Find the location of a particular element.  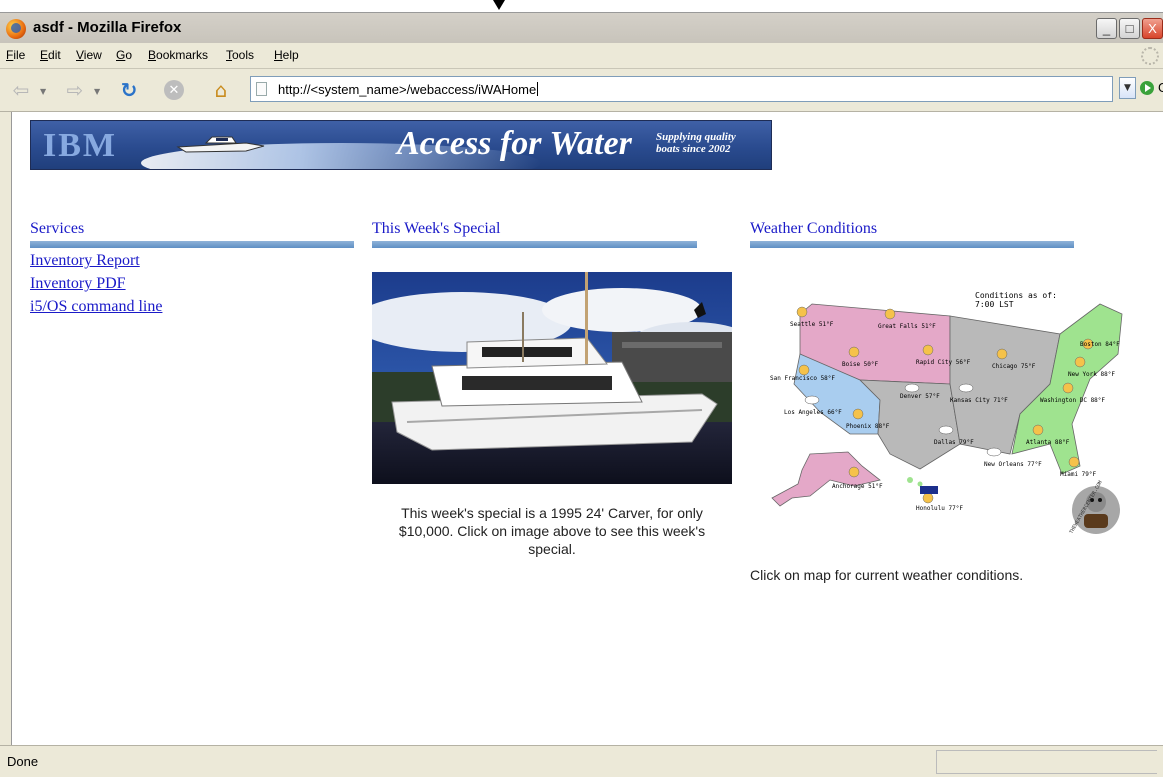

svg-text: Boise 50°F is located at coordinates (860, 364).